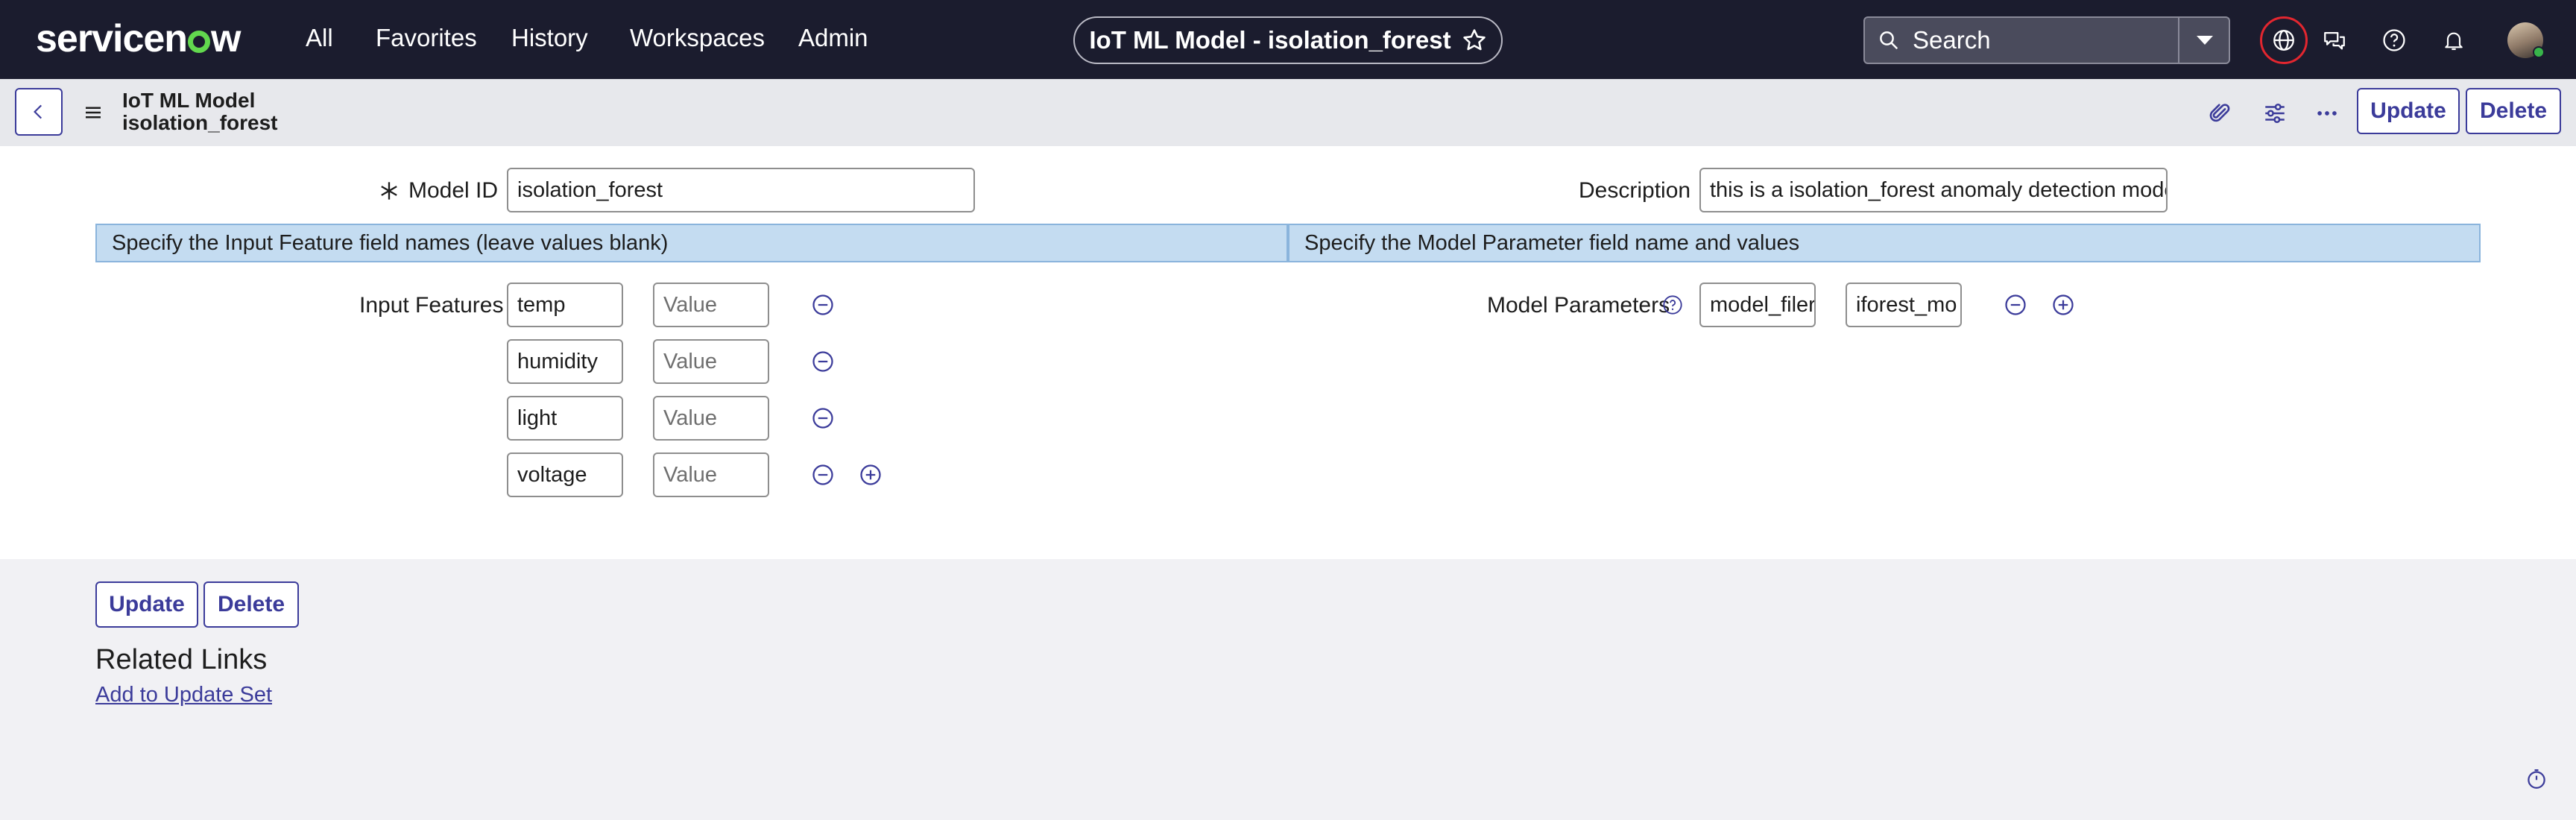 The height and width of the screenshot is (820, 2576). Describe the element at coordinates (565, 305) in the screenshot. I see `input-feature-name-field: temp` at that location.